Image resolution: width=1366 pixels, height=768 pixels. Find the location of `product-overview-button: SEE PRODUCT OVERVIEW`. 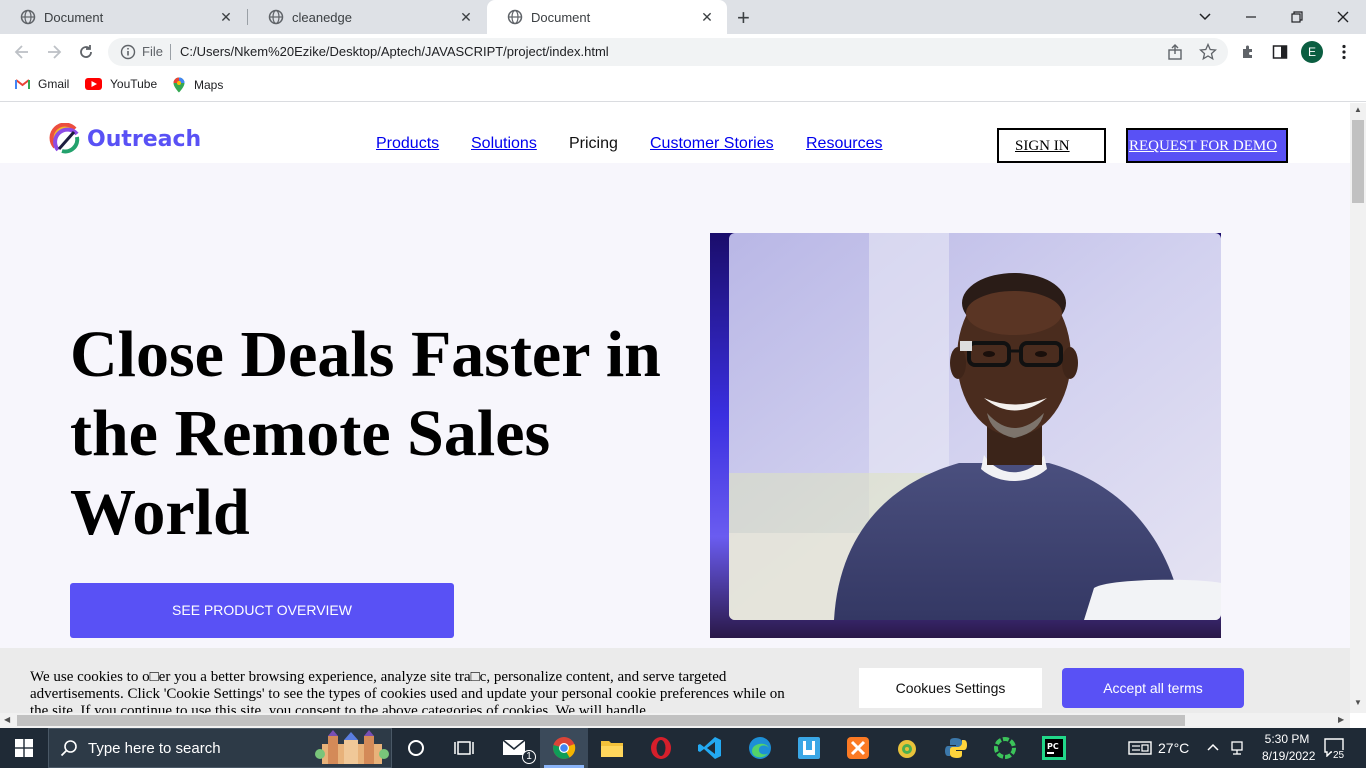

product-overview-button: SEE PRODUCT OVERVIEW is located at coordinates (262, 610).